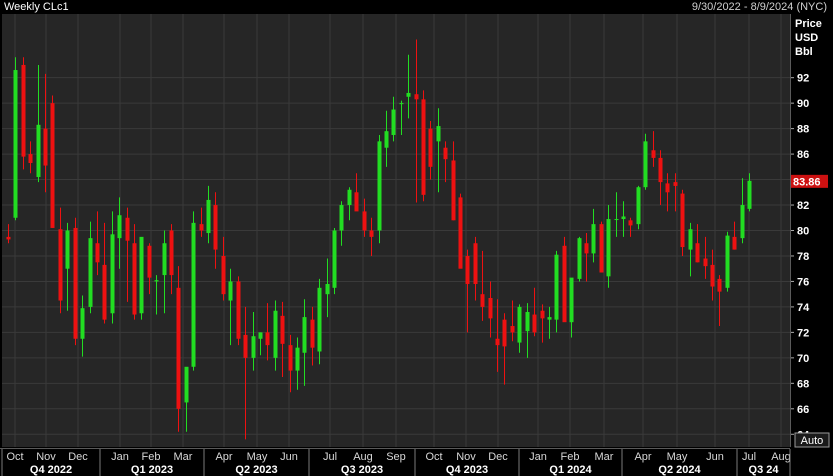  I want to click on month-tick-label: Aug, so click(363, 457).